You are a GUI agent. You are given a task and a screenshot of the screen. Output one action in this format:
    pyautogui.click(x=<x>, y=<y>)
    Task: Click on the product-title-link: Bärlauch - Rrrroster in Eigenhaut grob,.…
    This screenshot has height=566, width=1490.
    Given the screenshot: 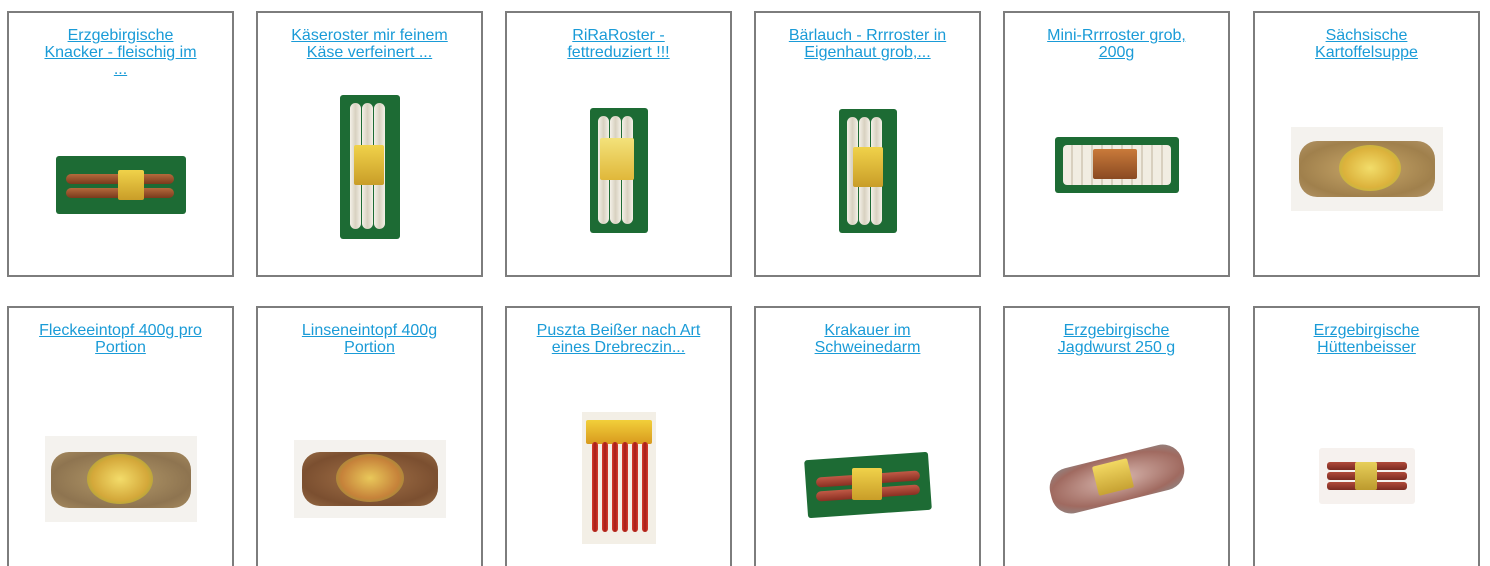 What is the action you would take?
    pyautogui.click(x=867, y=44)
    